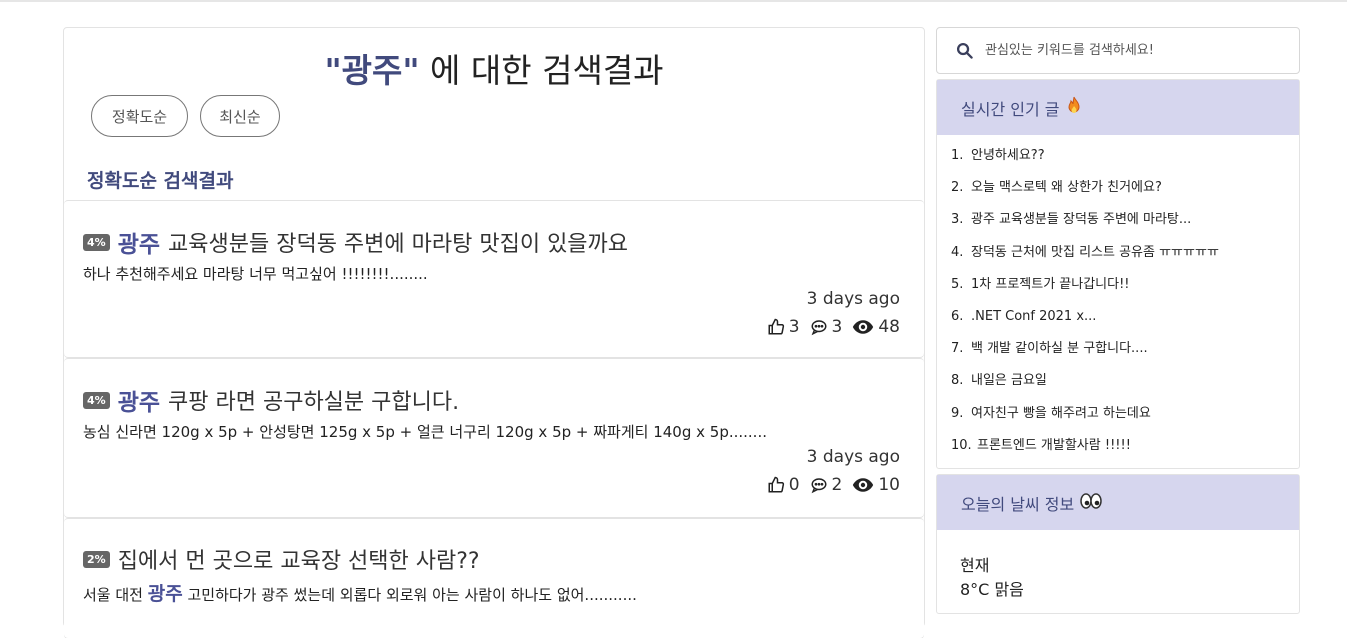  I want to click on hot-post-item: 9. 여자친구 빵을 해주려고 하는데요, so click(1125, 419).